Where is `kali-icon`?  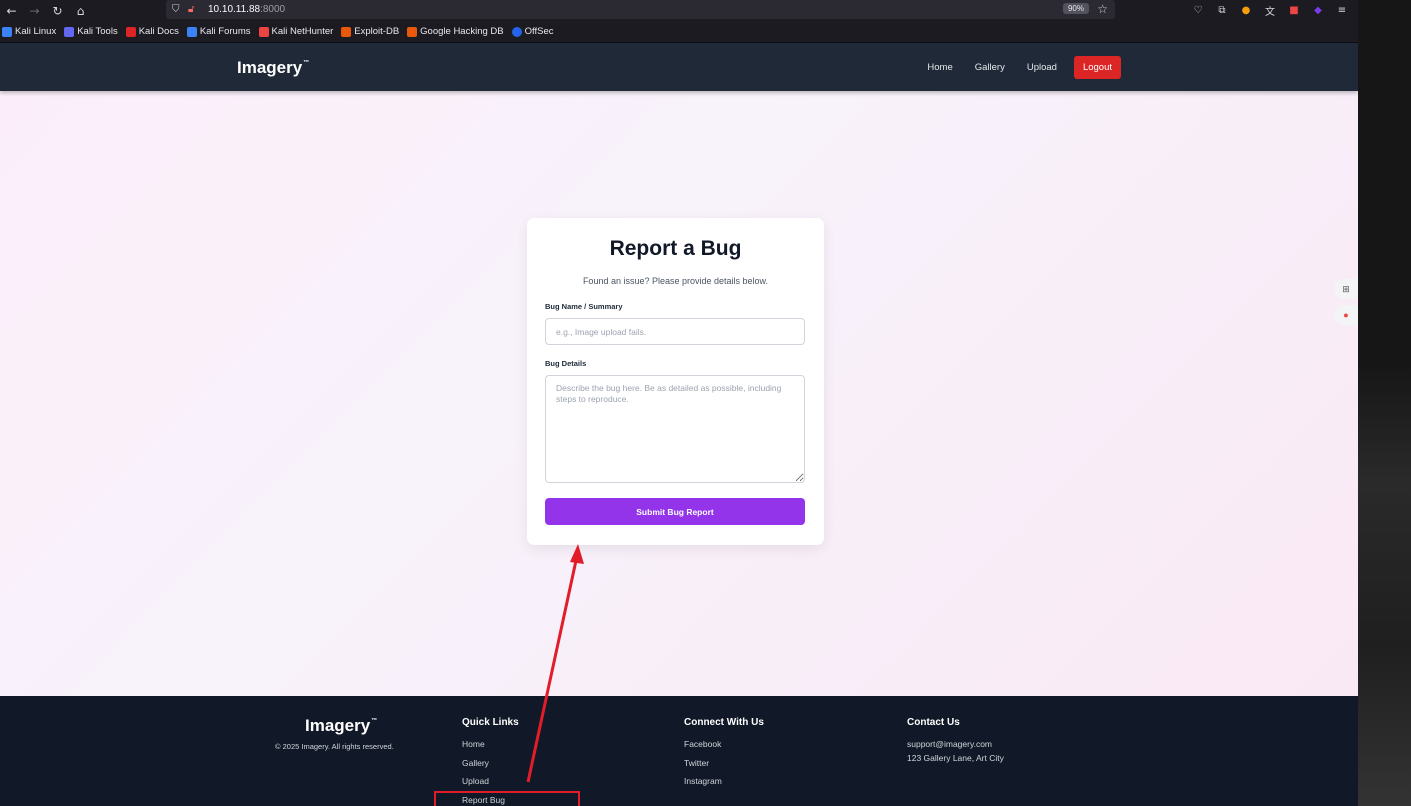
kali-icon is located at coordinates (7, 31).